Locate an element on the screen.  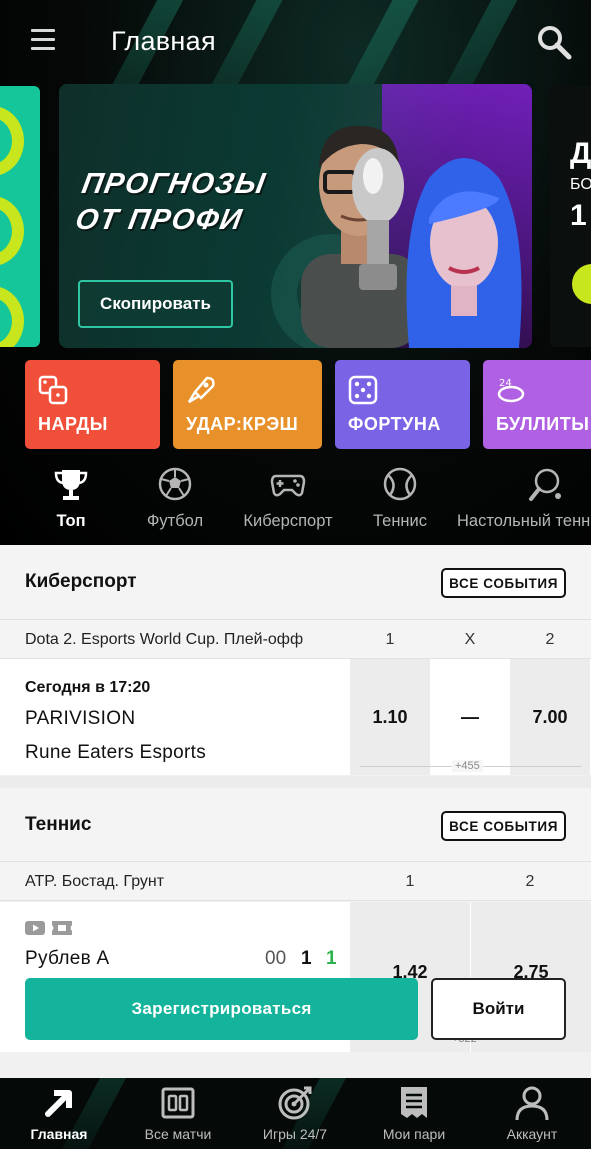
tab-top: Топ is located at coordinates (71, 502).